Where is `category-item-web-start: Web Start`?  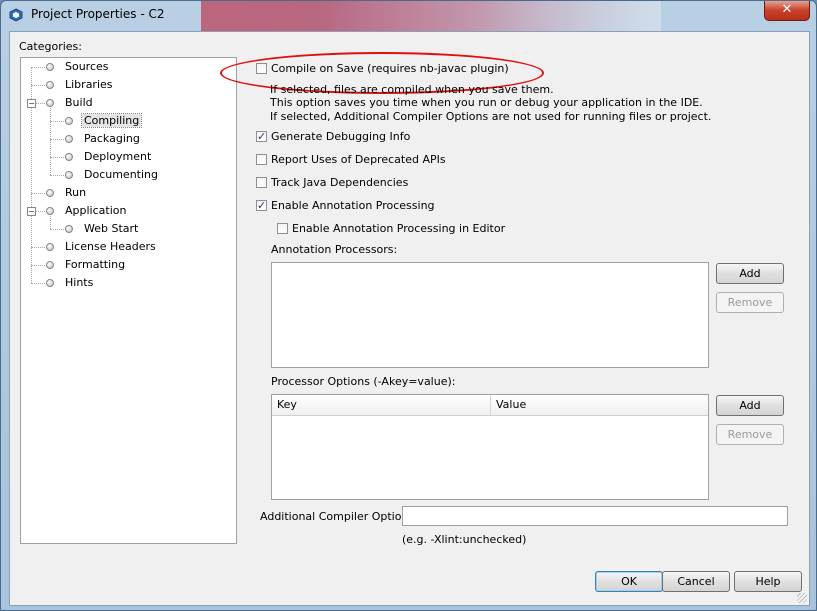
category-item-web-start: Web Start is located at coordinates (111, 229).